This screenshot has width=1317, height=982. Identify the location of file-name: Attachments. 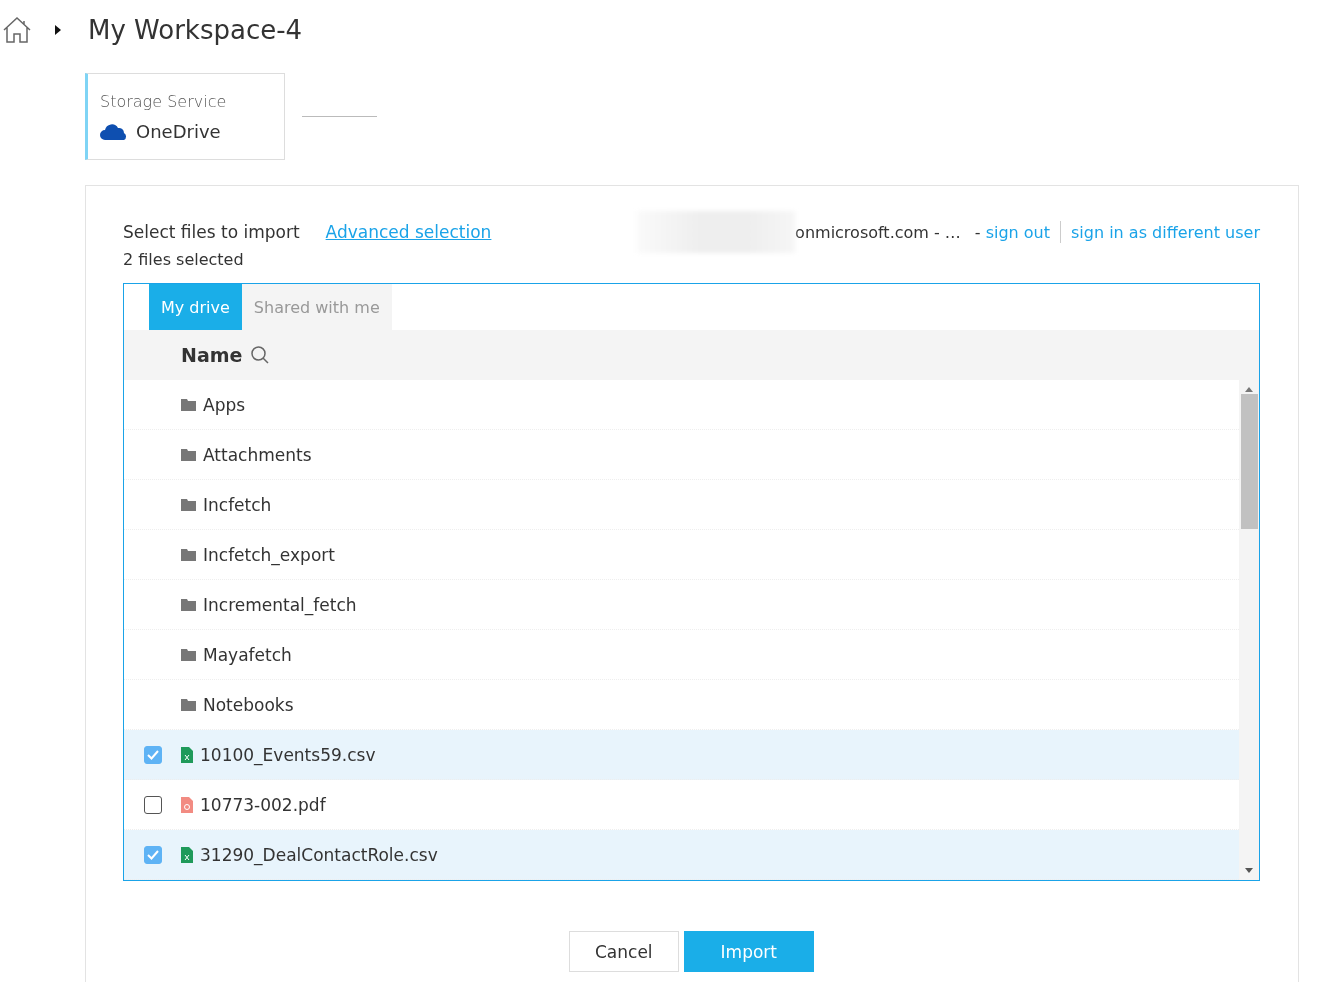
(257, 454).